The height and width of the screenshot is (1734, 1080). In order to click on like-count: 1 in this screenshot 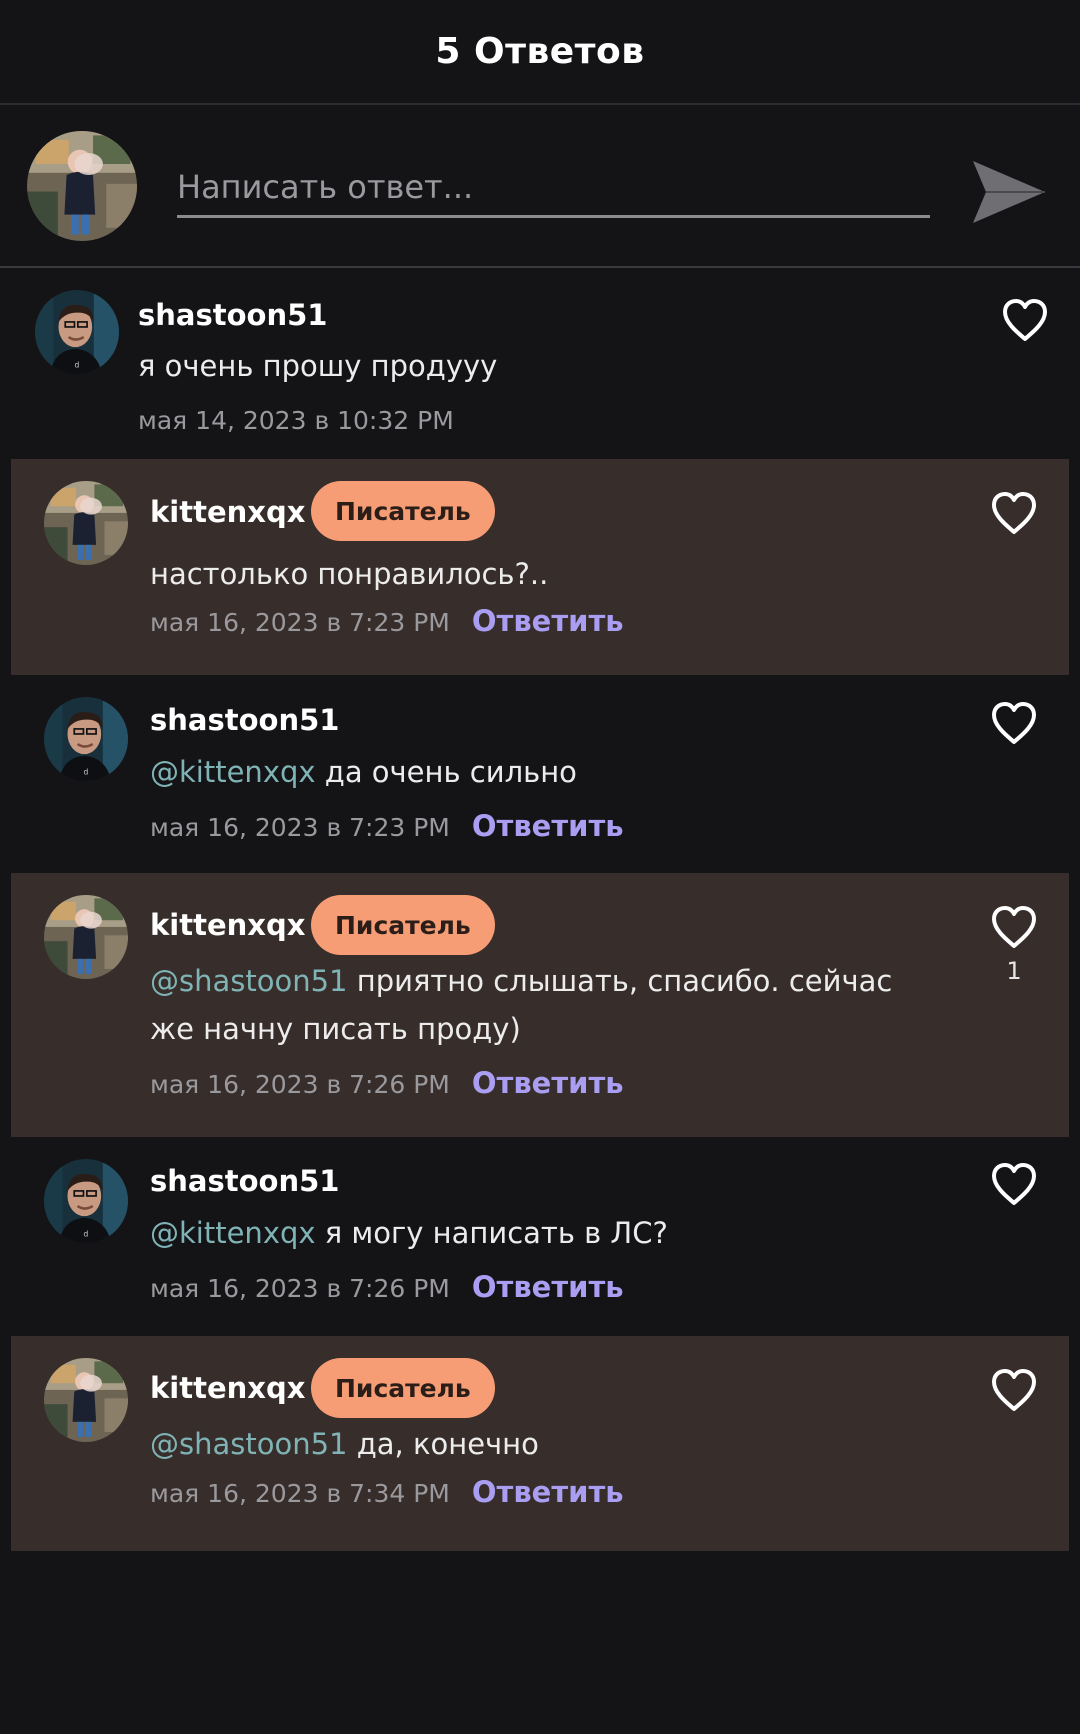, I will do `click(1014, 971)`.